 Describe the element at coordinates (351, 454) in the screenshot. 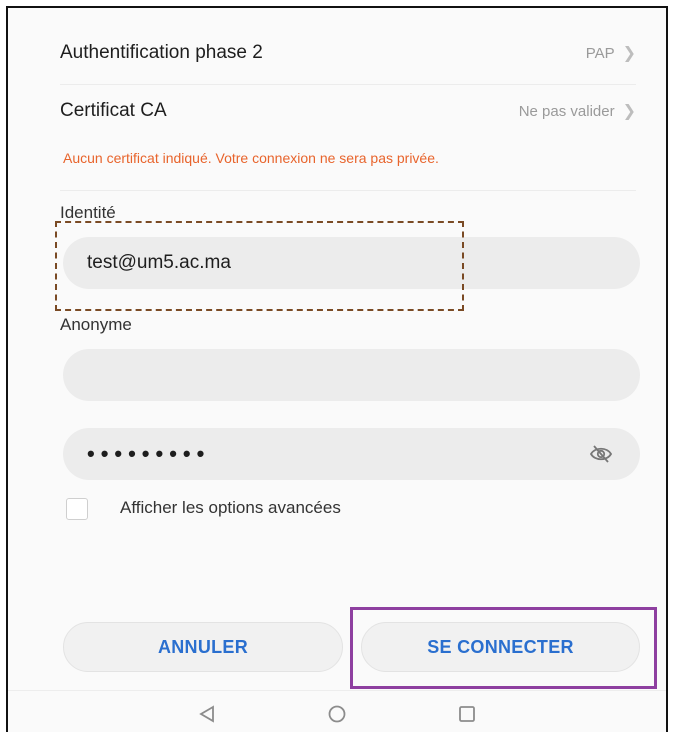

I see `password-input: •••••••••` at that location.